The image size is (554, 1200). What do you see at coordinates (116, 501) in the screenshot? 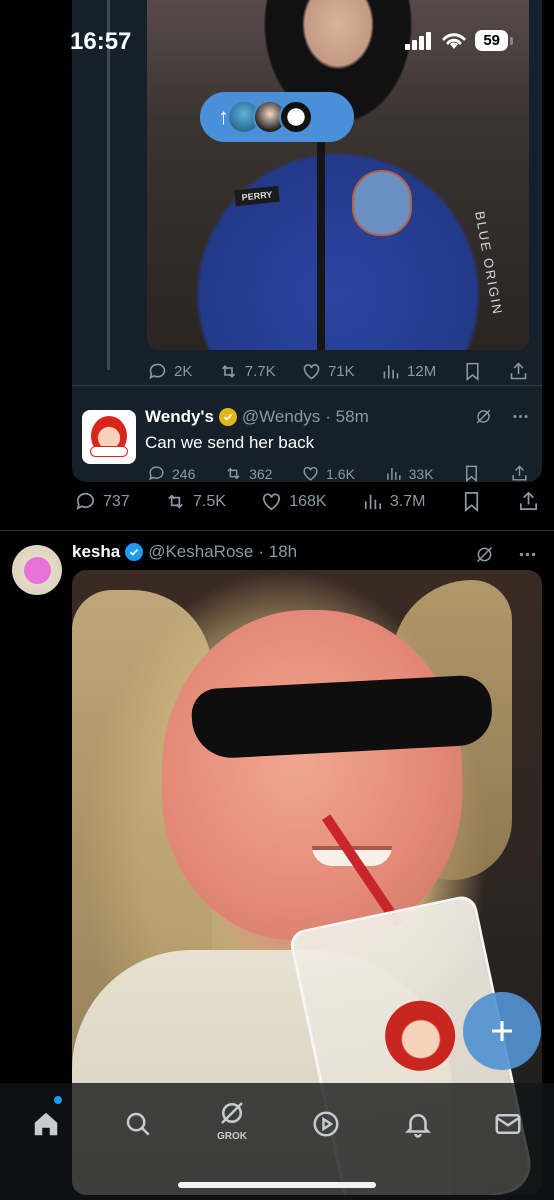
I see `reply-count: 737` at bounding box center [116, 501].